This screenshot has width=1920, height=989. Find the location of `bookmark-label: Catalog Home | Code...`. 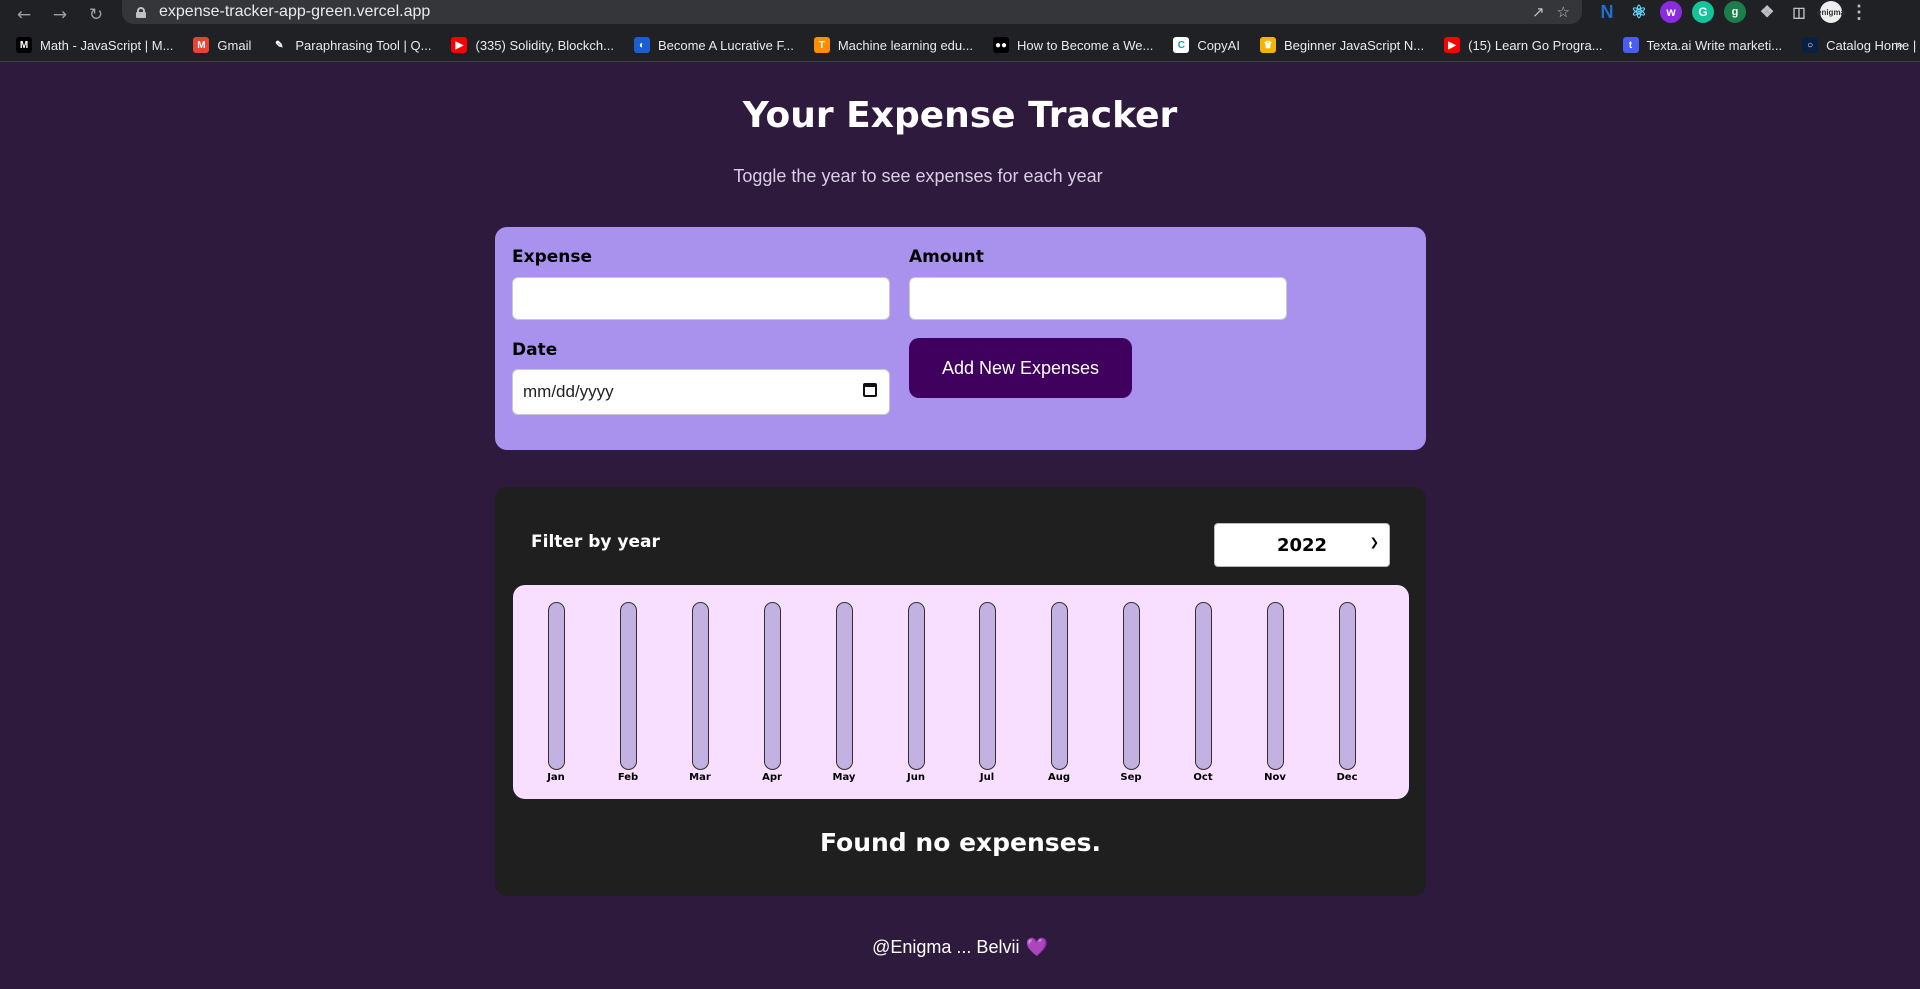

bookmark-label: Catalog Home | Code... is located at coordinates (1873, 45).